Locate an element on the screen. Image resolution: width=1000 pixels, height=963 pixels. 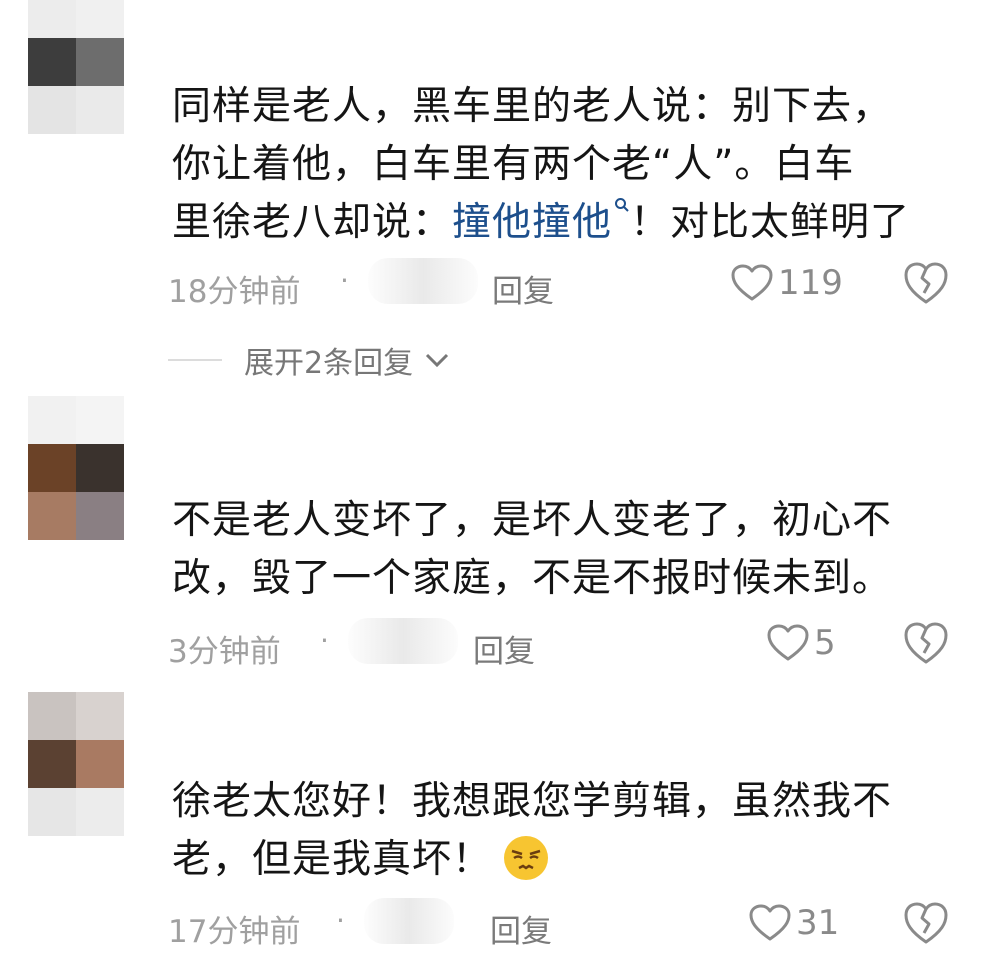
comment-line: 徐老太您好！我想跟您学剪辑，虽然我不 is located at coordinates (532, 801).